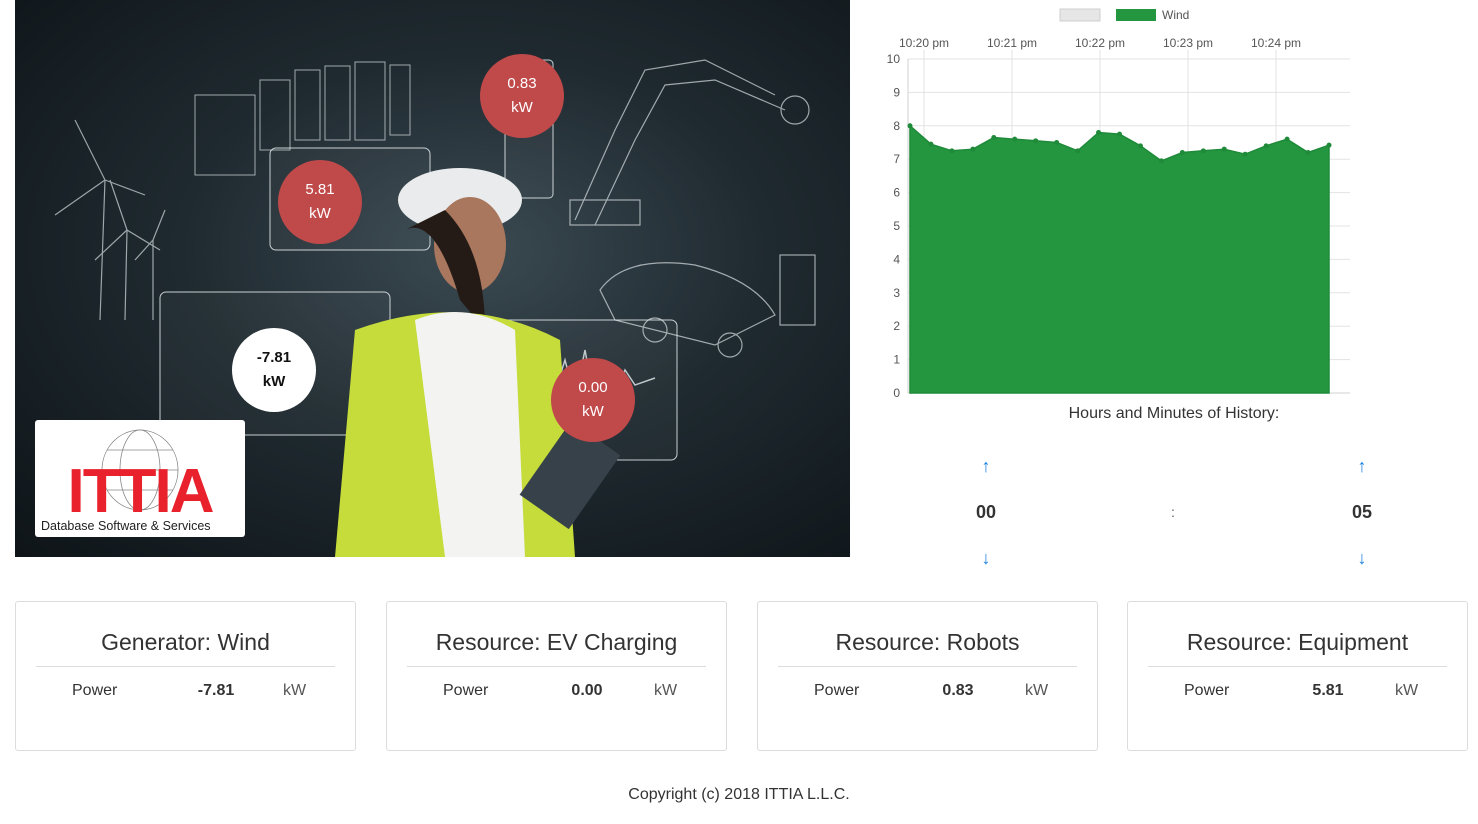 The image size is (1478, 824). I want to click on equipment-power-bubble: 5.81 kW, so click(320, 202).